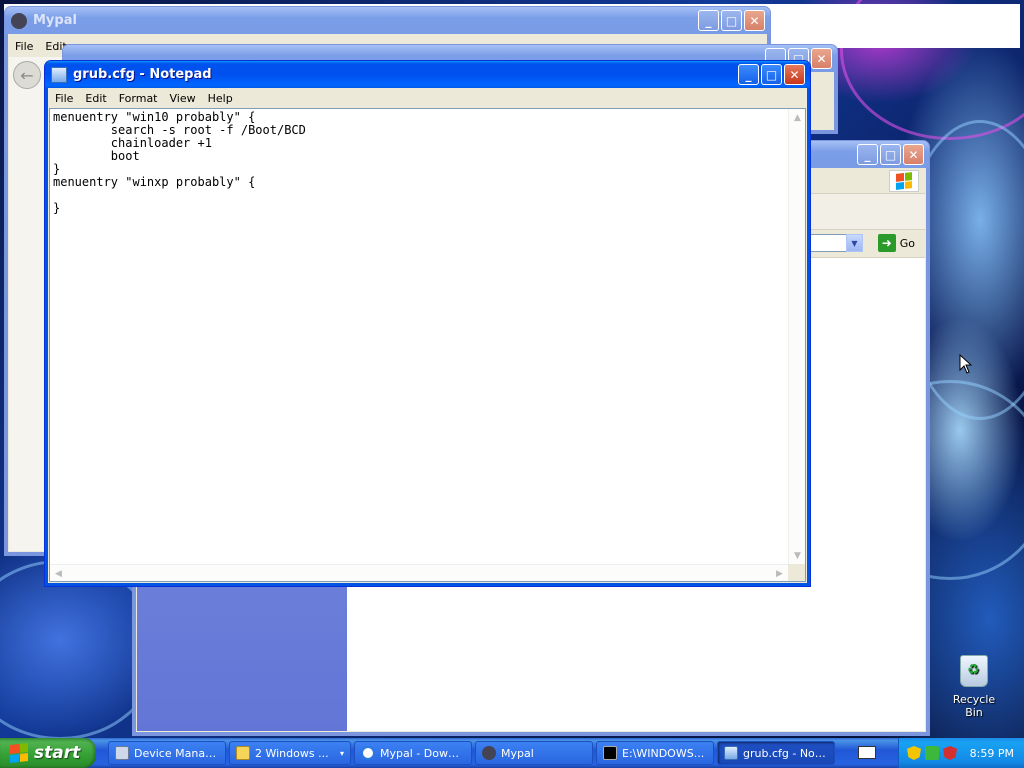 This screenshot has height=768, width=1024. I want to click on folder-icon, so click(243, 753).